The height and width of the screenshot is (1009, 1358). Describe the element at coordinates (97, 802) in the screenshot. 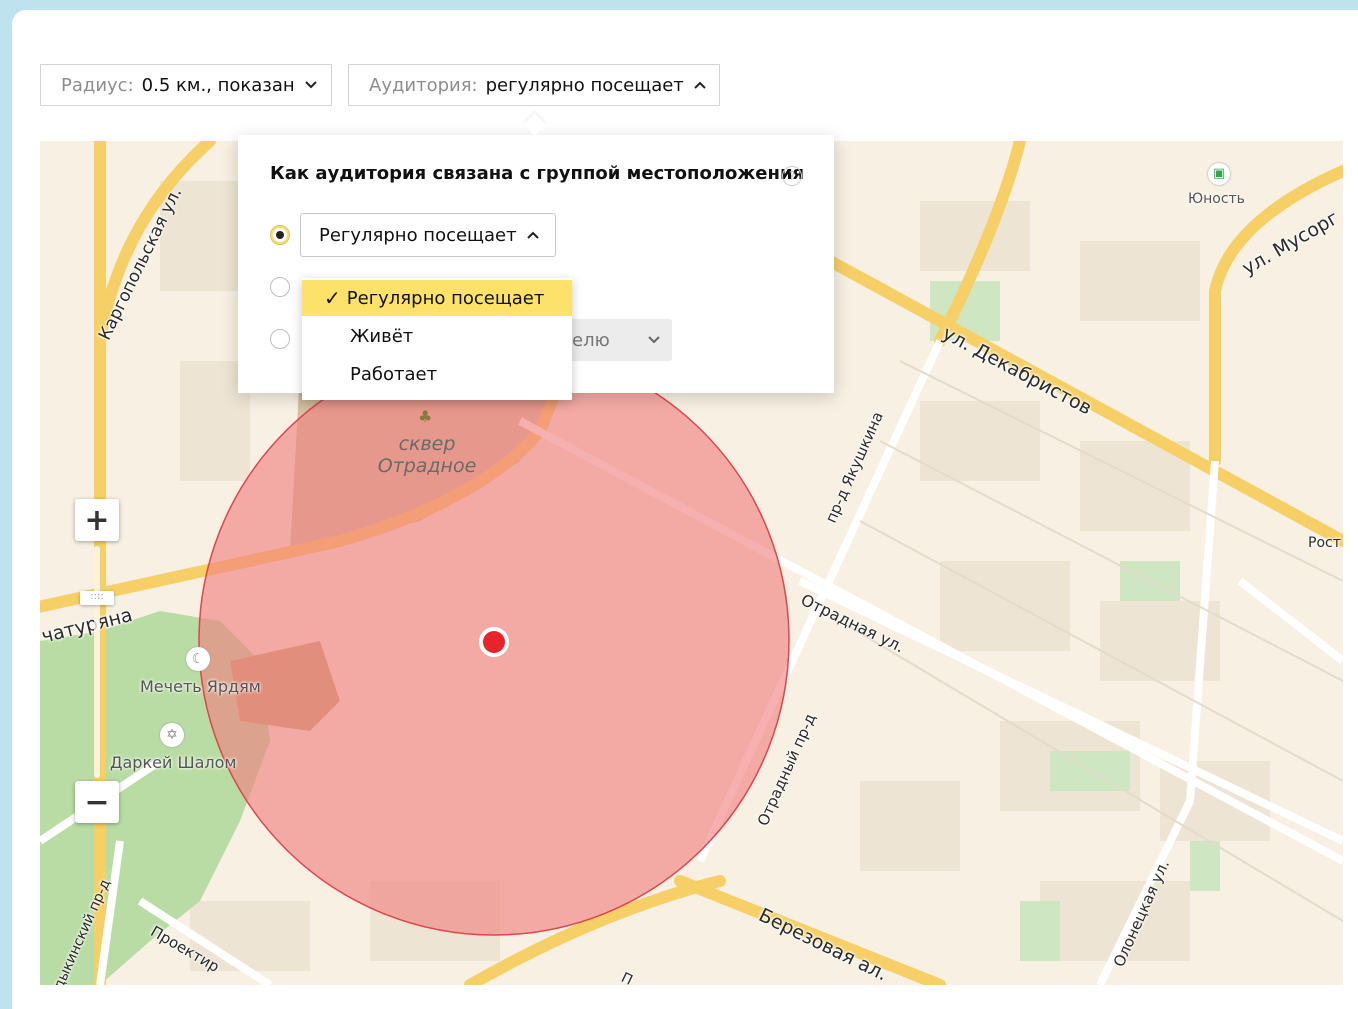

I see `zoom-out-button: −` at that location.